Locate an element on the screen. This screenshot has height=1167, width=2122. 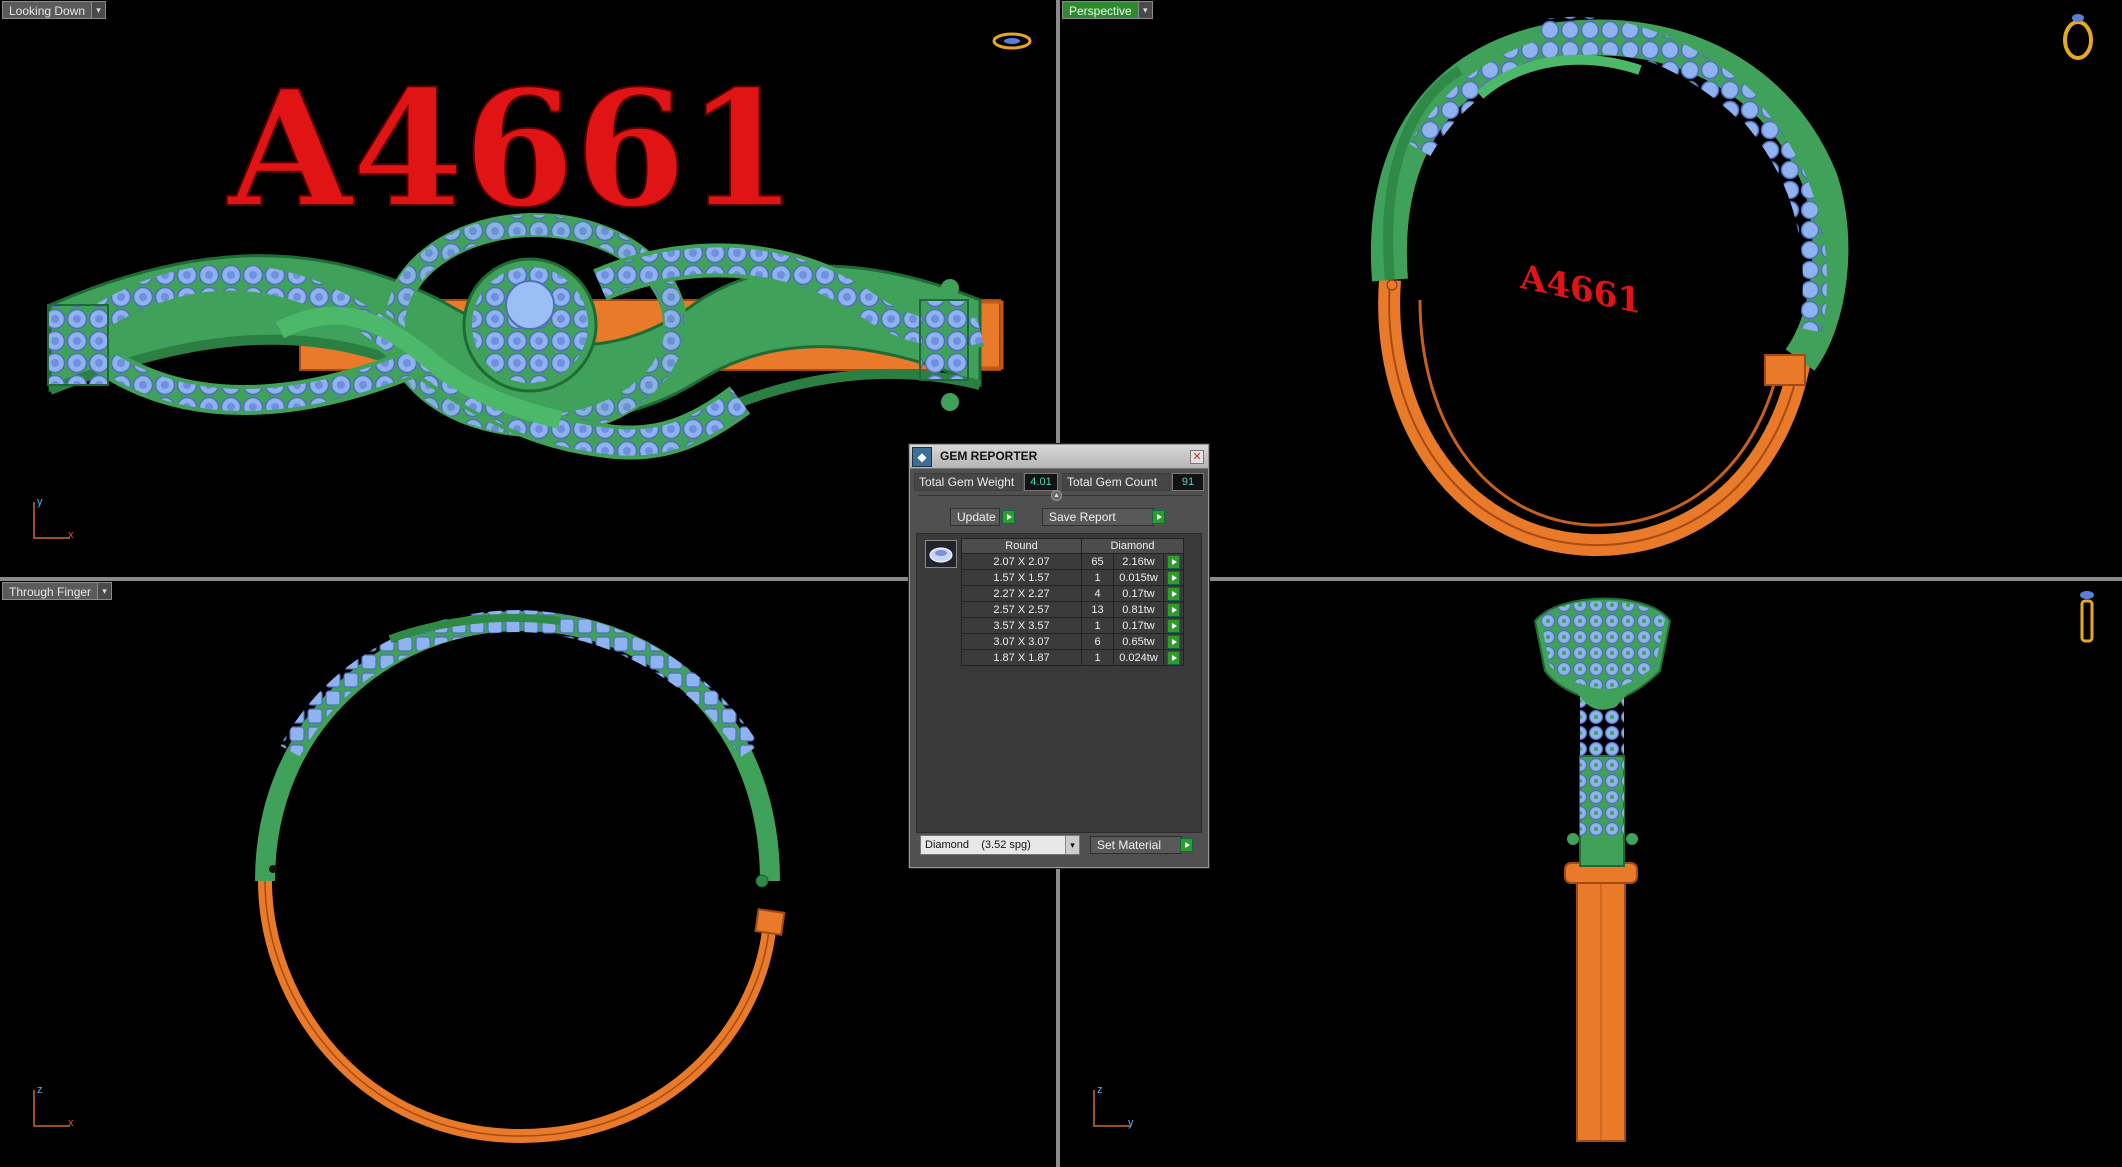
axis-label-v: y is located at coordinates (40, 502).